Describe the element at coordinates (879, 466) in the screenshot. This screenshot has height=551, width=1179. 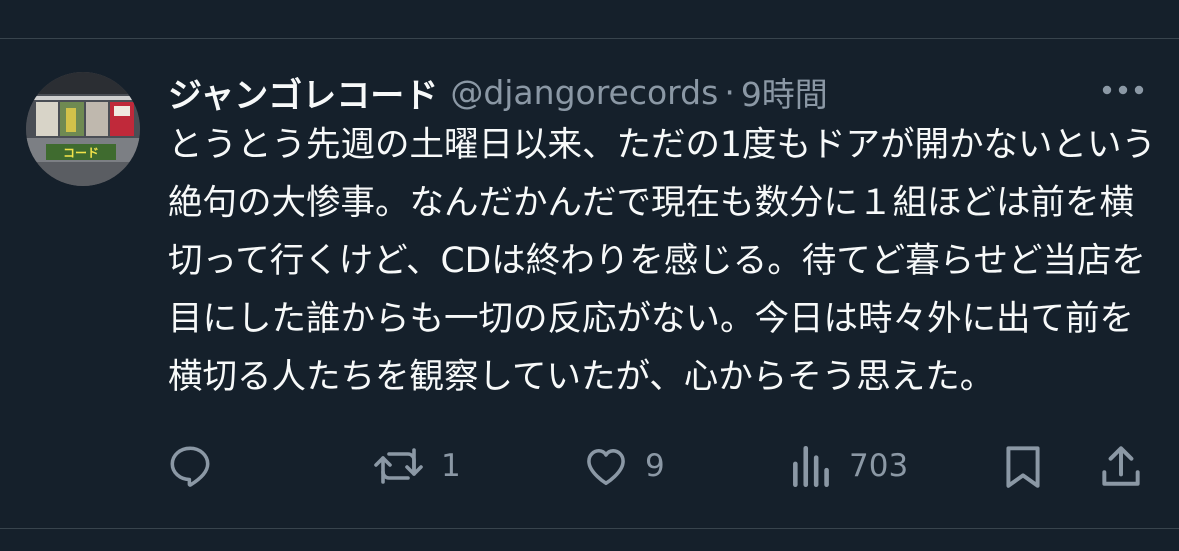
I see `views-count: 703` at that location.